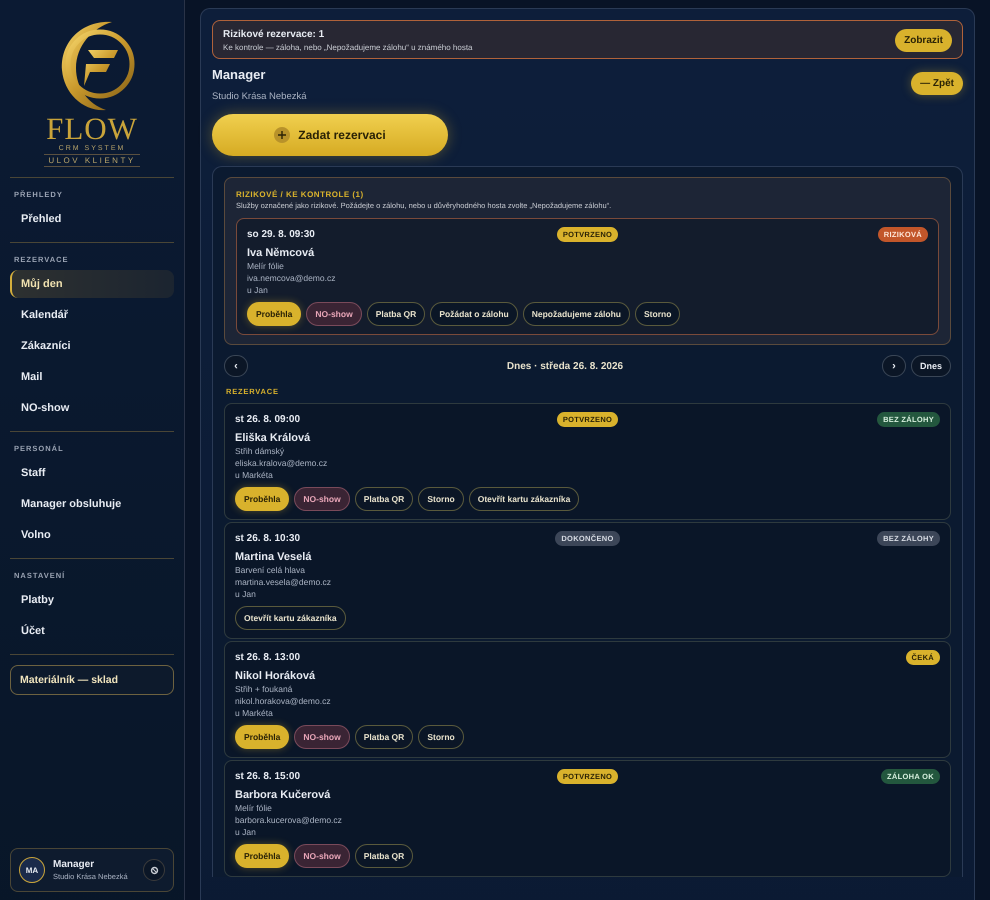  Describe the element at coordinates (259, 96) in the screenshot. I see `page-subtitle: Studio Krása Nebezká` at that location.